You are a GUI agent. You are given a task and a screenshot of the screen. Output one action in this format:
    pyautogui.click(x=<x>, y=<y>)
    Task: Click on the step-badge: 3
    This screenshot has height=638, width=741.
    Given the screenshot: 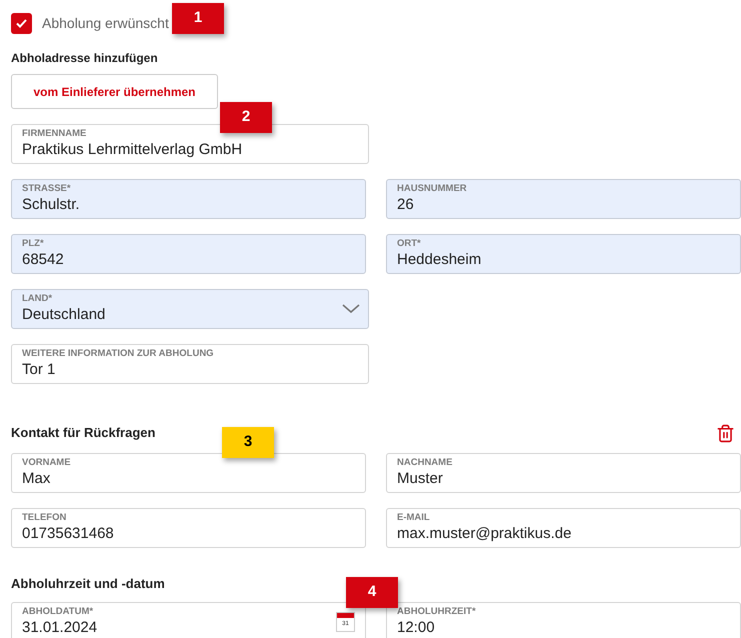 What is the action you would take?
    pyautogui.click(x=248, y=442)
    